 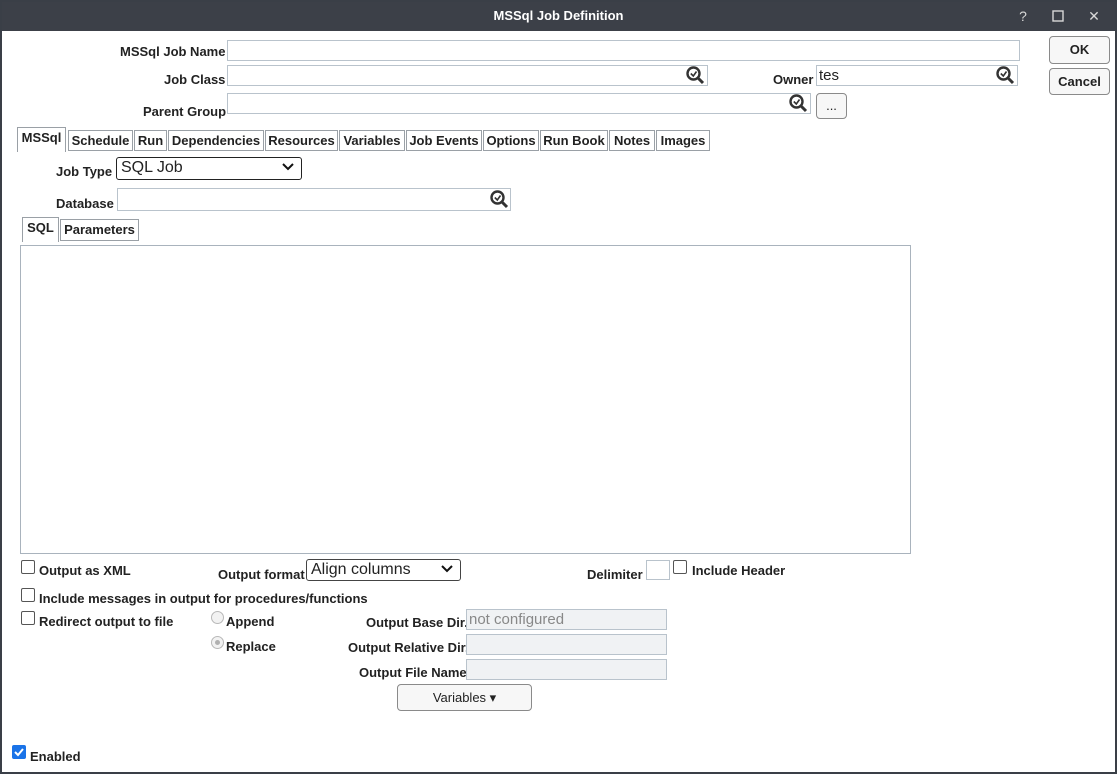 What do you see at coordinates (566, 644) in the screenshot?
I see `output-relative-dir-input` at bounding box center [566, 644].